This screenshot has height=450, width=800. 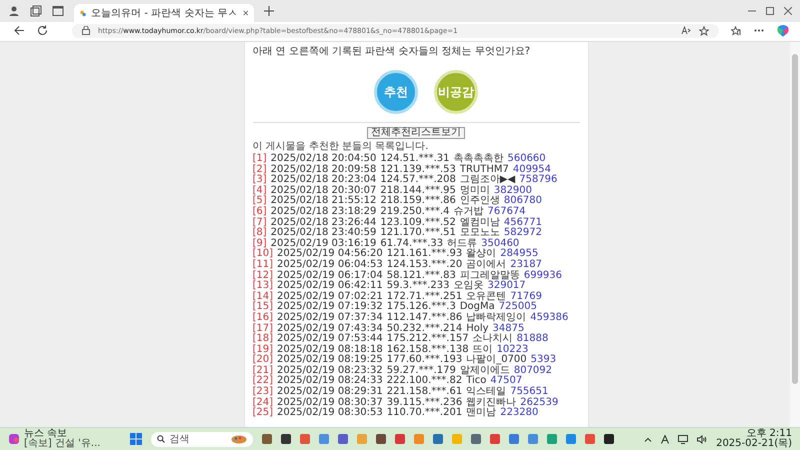 I want to click on row-nickname: 오유콘텐, so click(x=486, y=297).